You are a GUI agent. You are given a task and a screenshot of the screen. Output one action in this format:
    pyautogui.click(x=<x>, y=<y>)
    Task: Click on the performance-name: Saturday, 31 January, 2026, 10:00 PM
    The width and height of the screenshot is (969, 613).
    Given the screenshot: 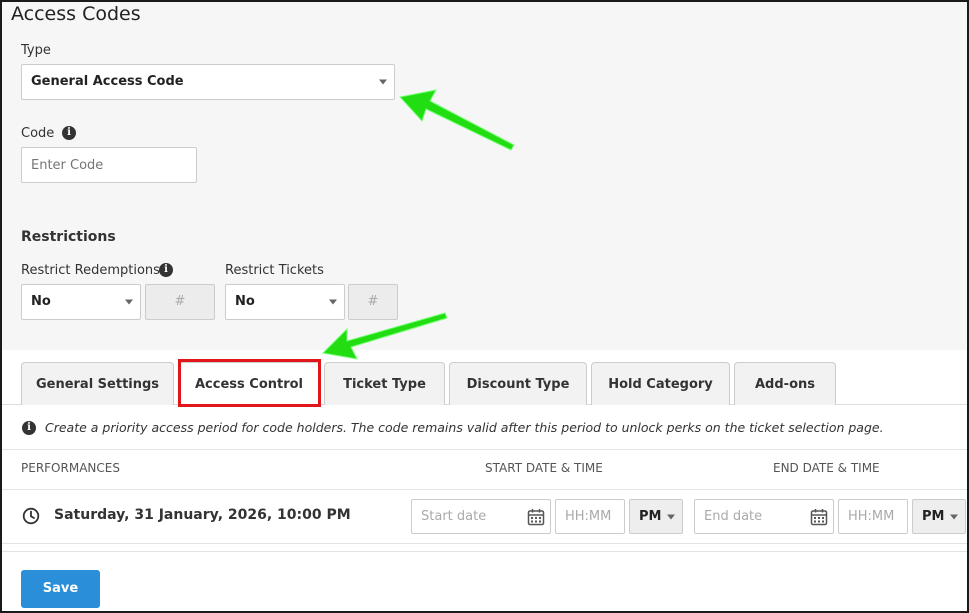 What is the action you would take?
    pyautogui.click(x=202, y=515)
    